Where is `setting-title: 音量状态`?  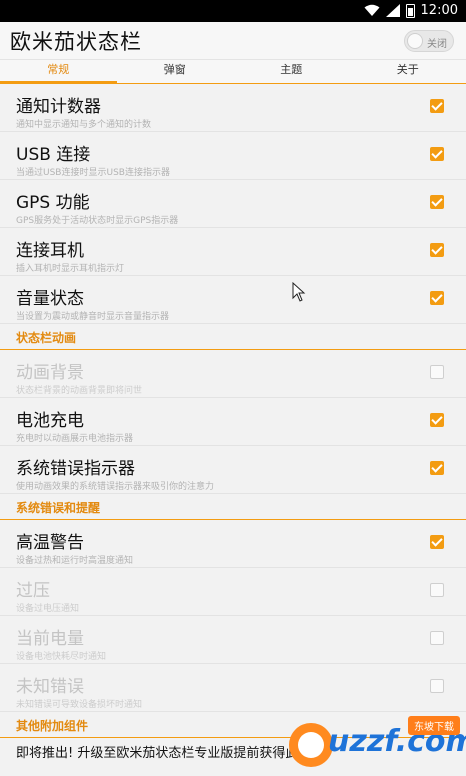 setting-title: 音量状态 is located at coordinates (50, 299).